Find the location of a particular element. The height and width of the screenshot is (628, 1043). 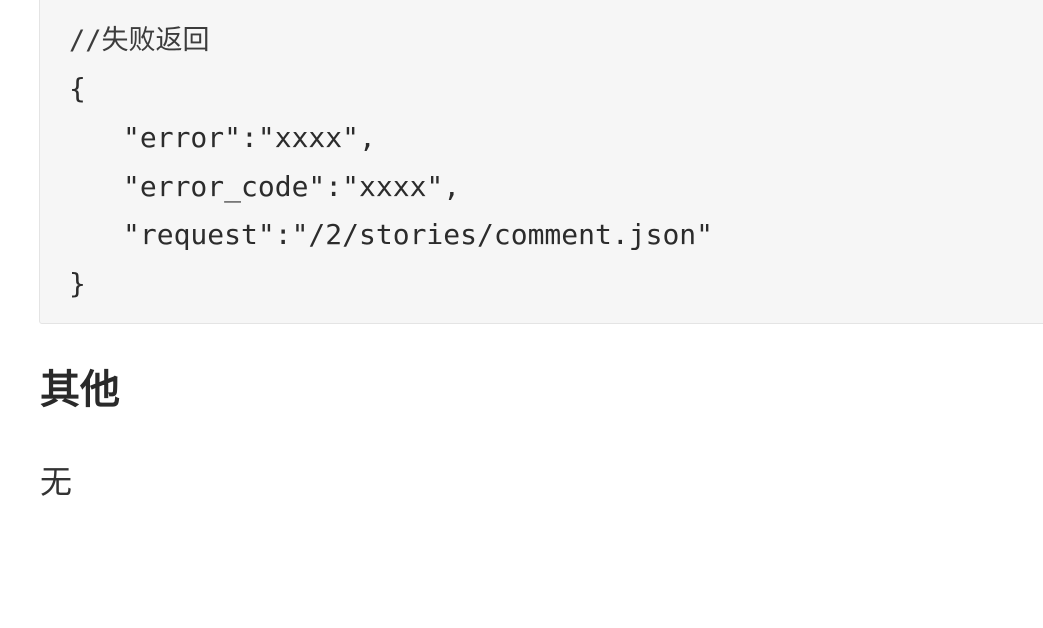

code-line-error: "error":"xxxx", is located at coordinates (222, 138).